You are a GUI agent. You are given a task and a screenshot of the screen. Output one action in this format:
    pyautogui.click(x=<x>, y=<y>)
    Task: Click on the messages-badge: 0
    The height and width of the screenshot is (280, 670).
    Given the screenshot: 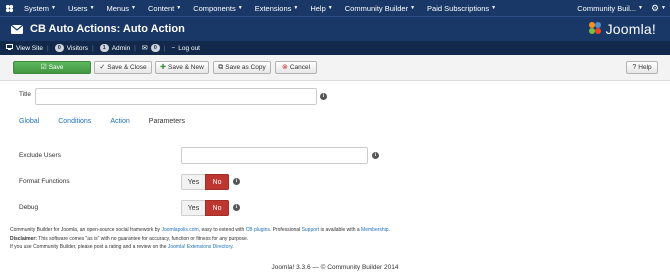 What is the action you would take?
    pyautogui.click(x=155, y=48)
    